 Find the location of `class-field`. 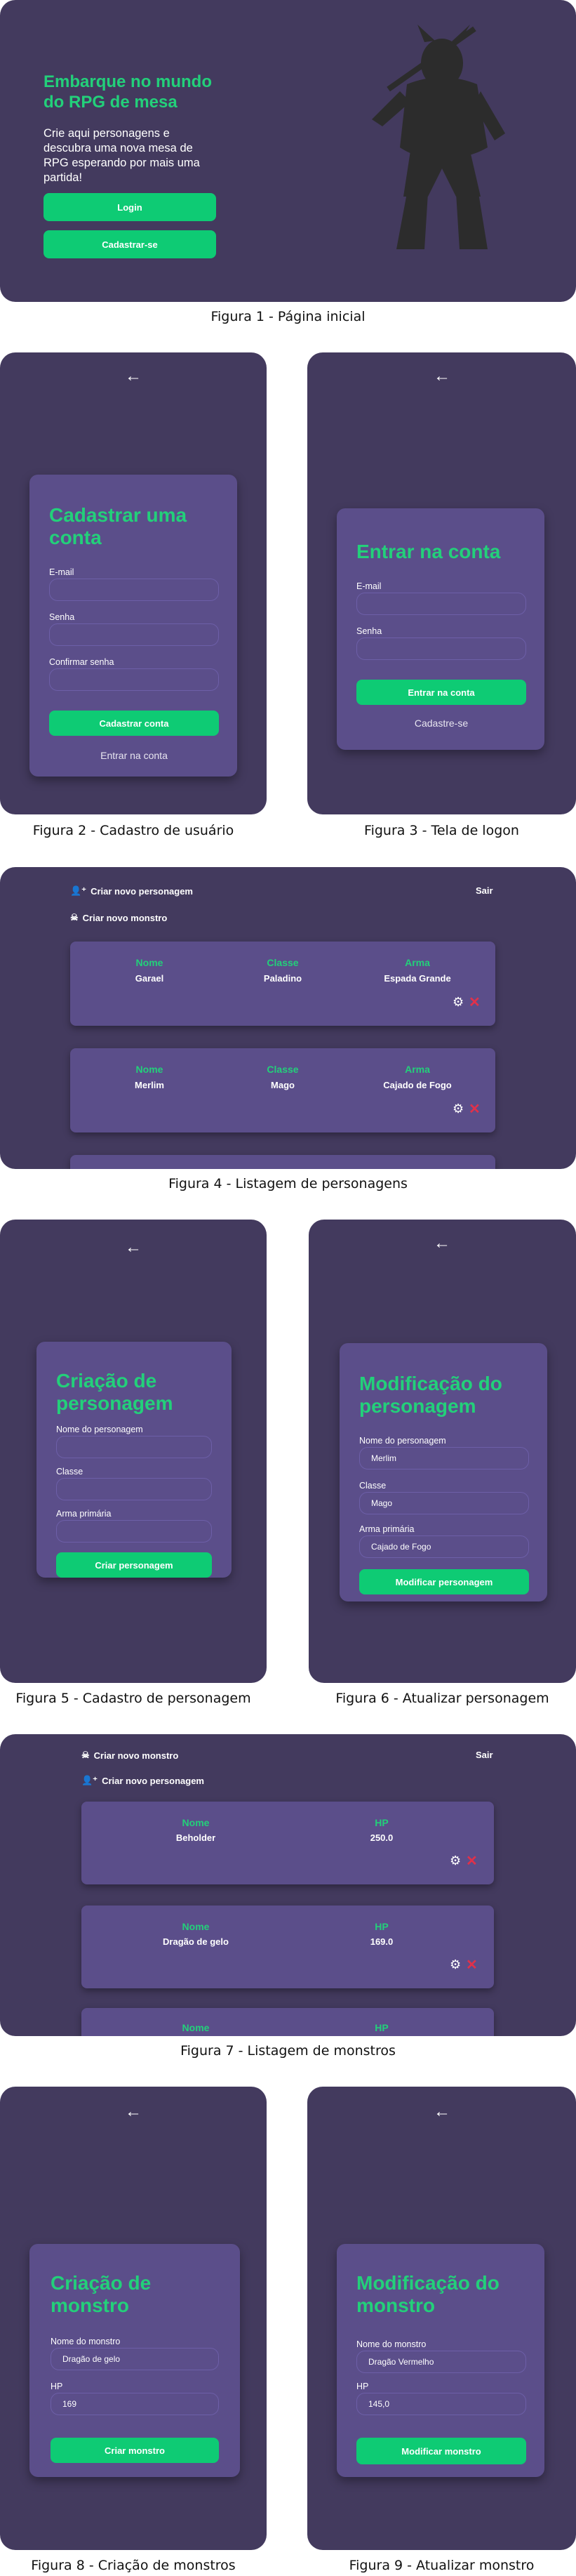

class-field is located at coordinates (134, 1489).